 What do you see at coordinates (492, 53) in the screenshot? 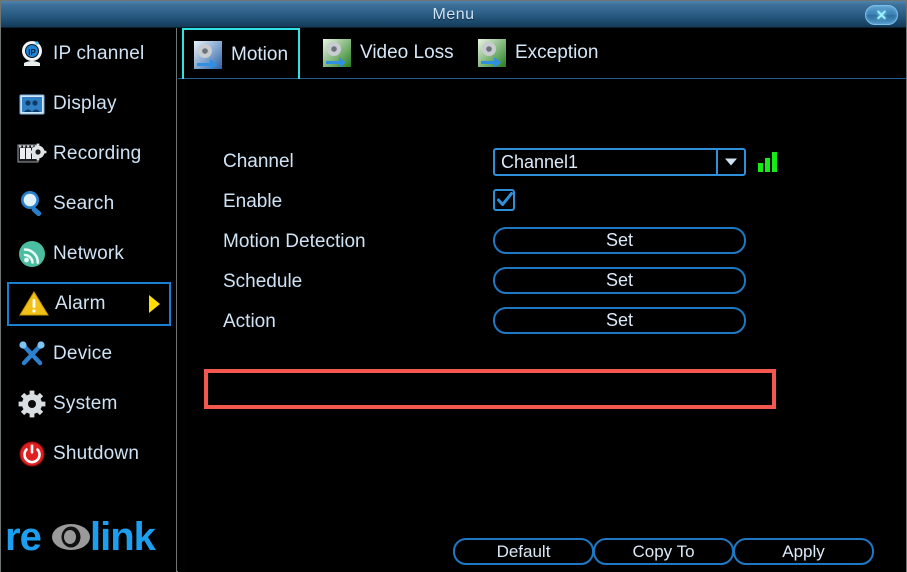
I see `exception-gear-arrow-icon` at bounding box center [492, 53].